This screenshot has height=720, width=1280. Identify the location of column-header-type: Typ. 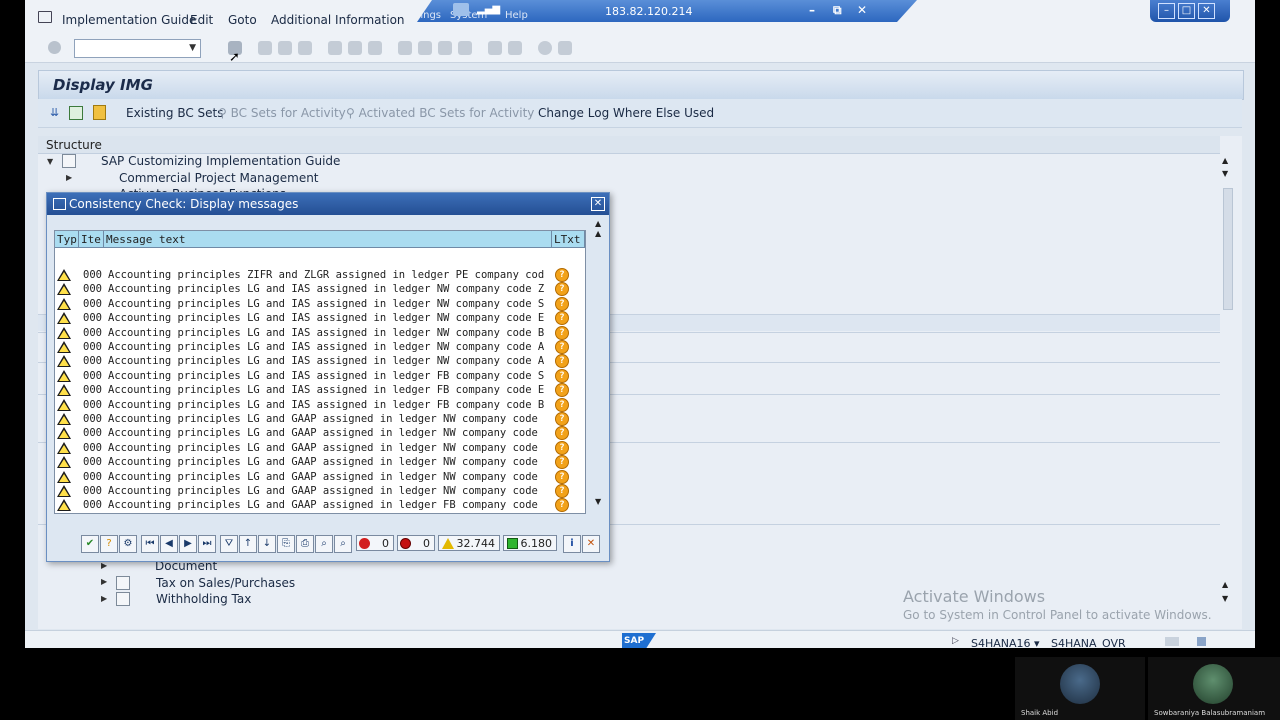
(67, 239).